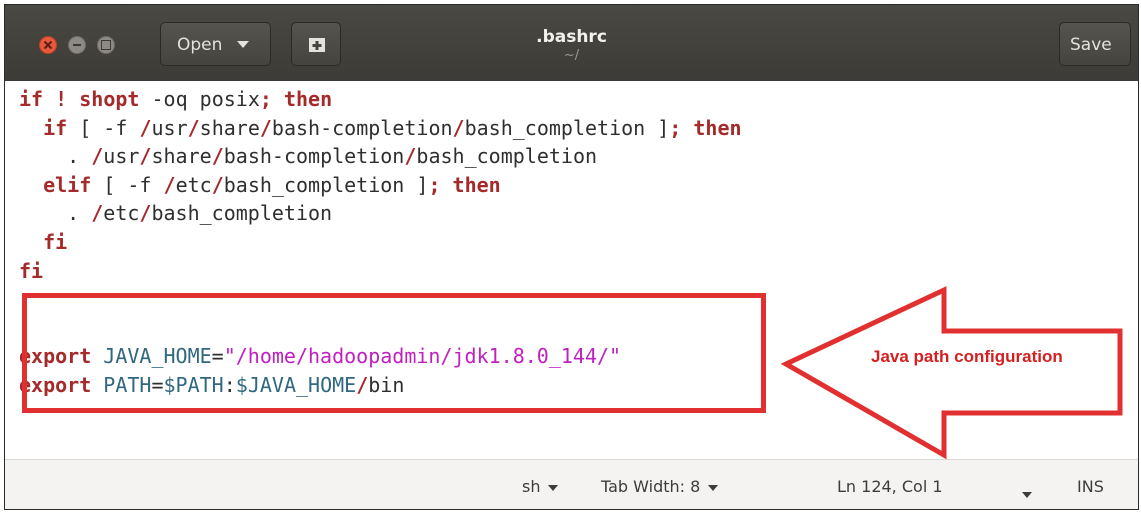 Image resolution: width=1141 pixels, height=512 pixels. I want to click on code-token: -oq posix, so click(199, 99).